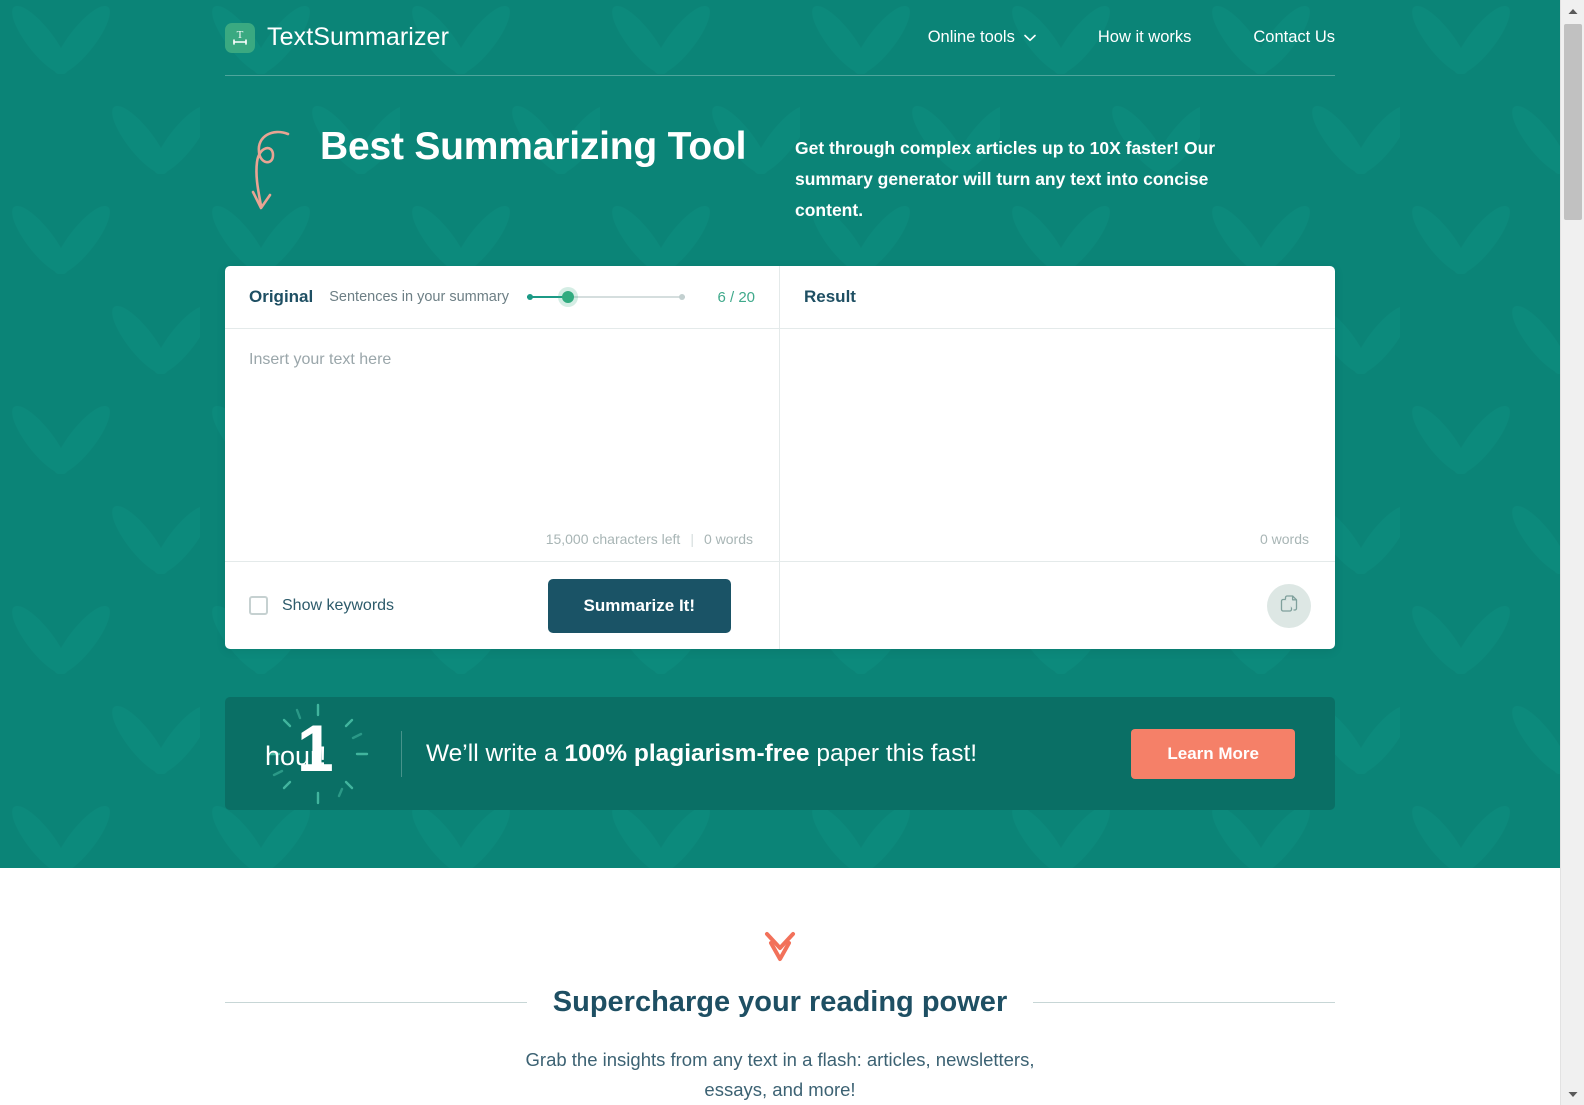 This screenshot has width=1584, height=1105. Describe the element at coordinates (1572, 11) in the screenshot. I see `scroll-up-arrow-icon` at that location.